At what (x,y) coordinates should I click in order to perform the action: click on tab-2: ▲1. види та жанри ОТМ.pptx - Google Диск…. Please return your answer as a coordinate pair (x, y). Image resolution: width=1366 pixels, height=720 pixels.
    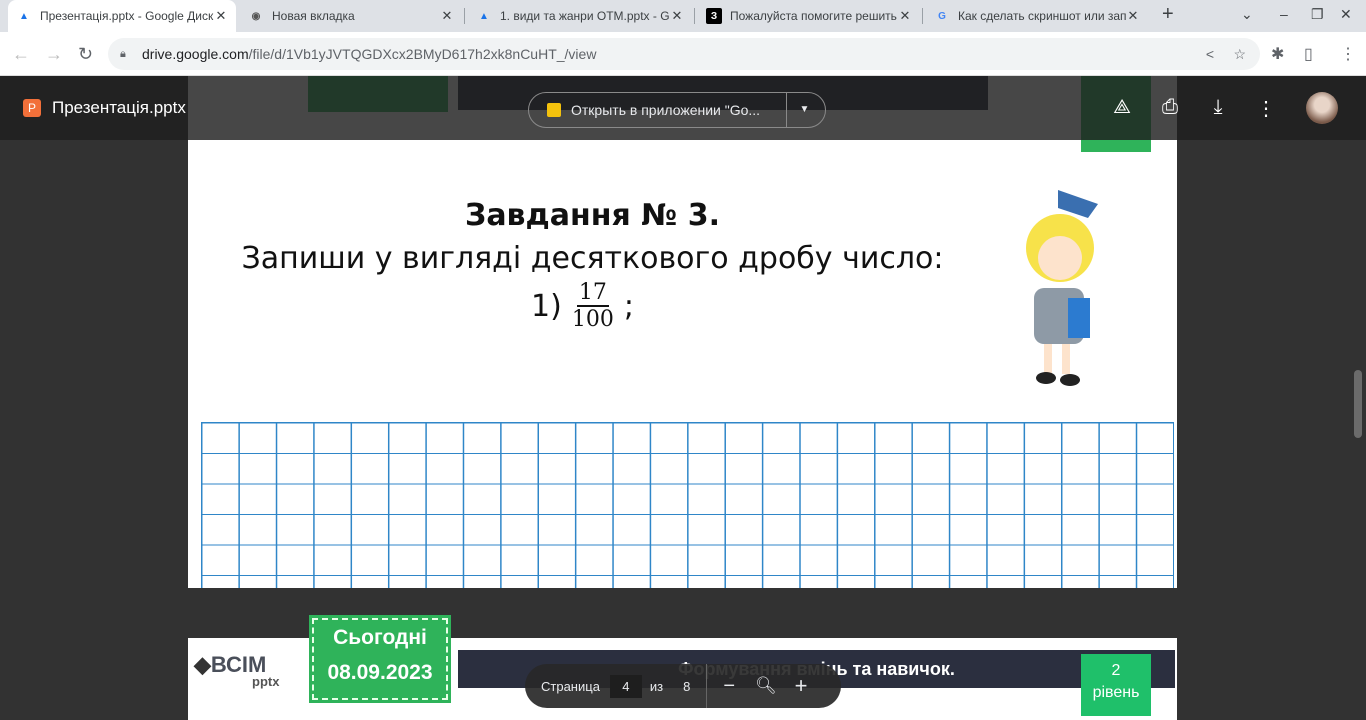
    Looking at the image, I should click on (580, 16).